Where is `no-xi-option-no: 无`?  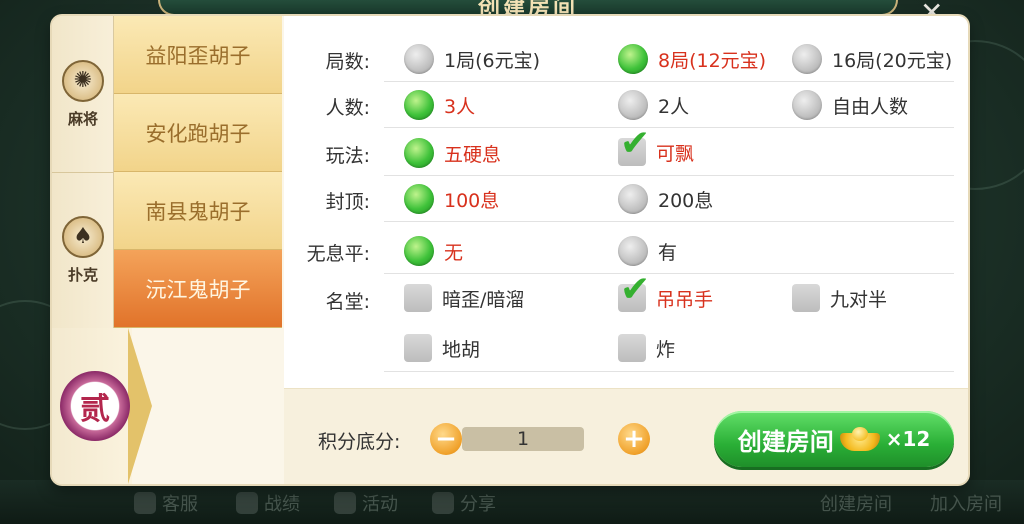
no-xi-option-no: 无 is located at coordinates (433, 251).